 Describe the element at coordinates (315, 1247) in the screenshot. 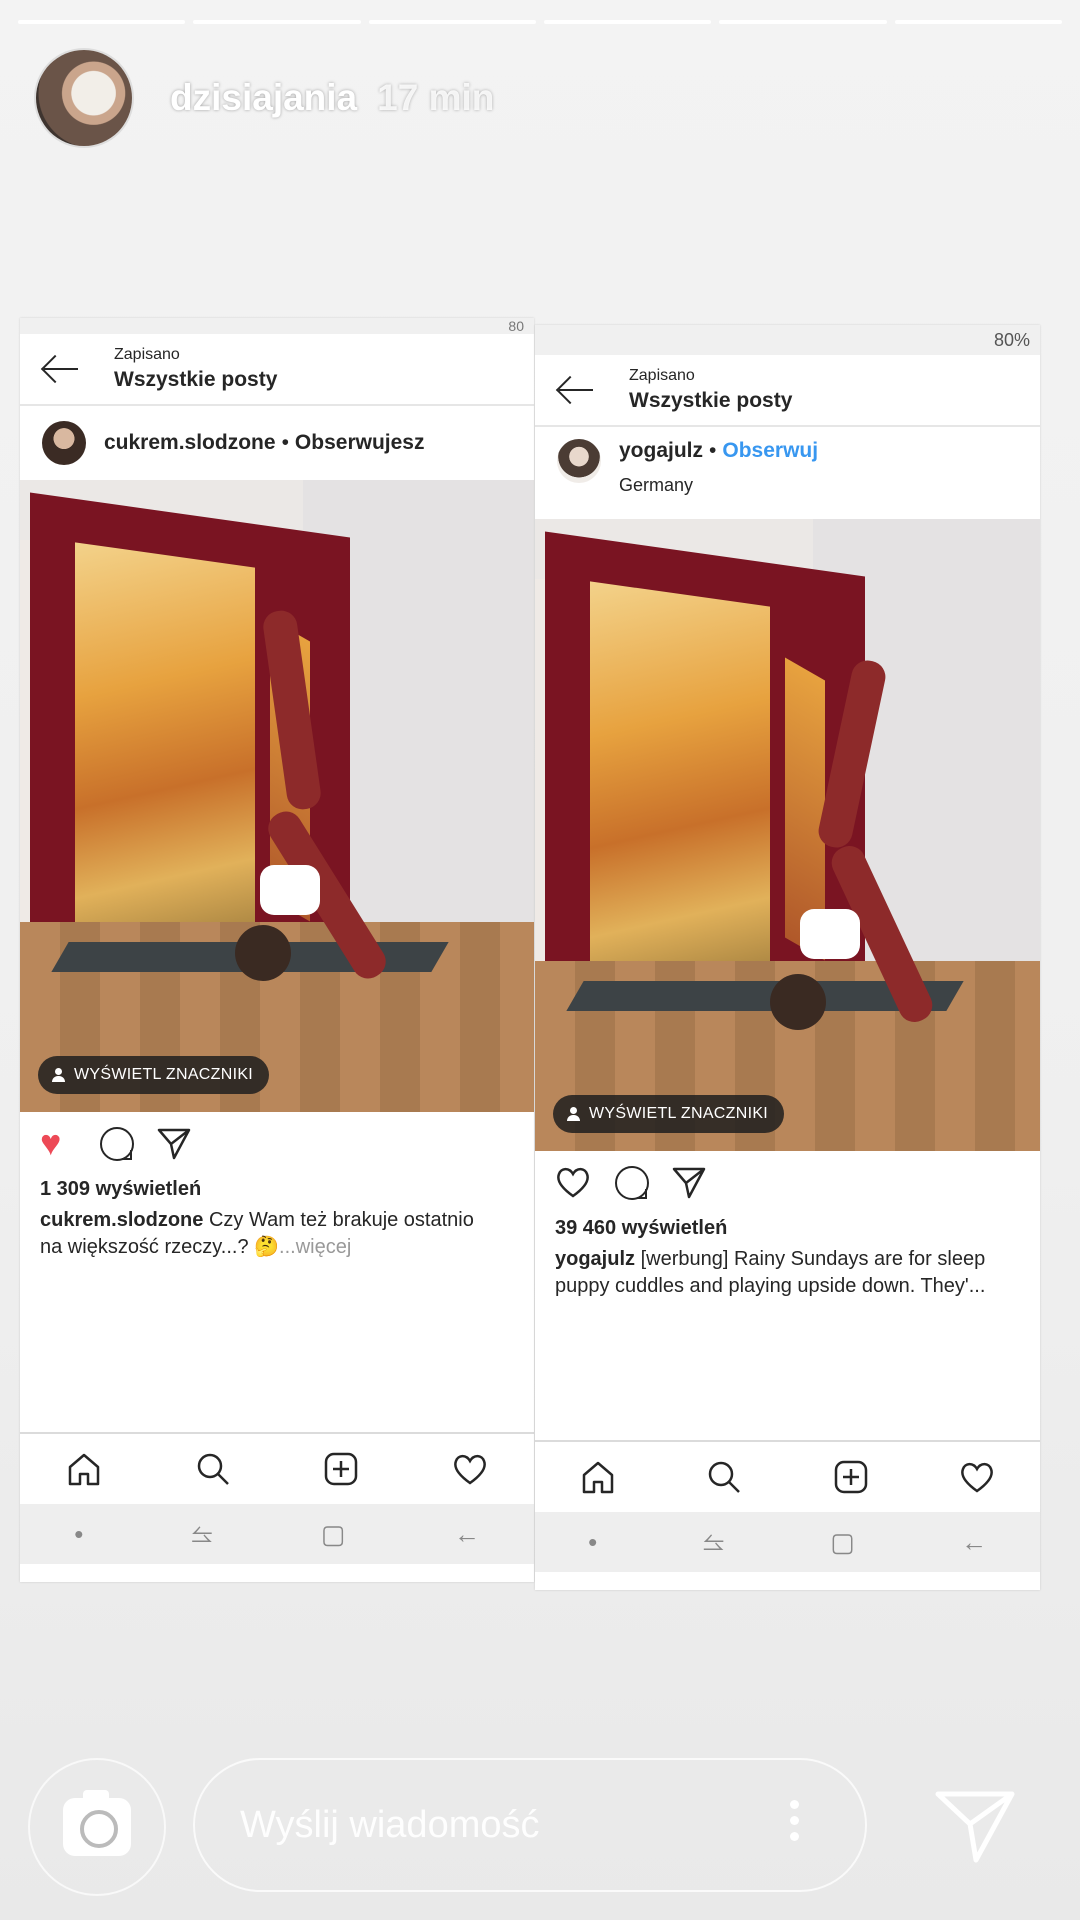

I see `more-link: ...więcej` at that location.